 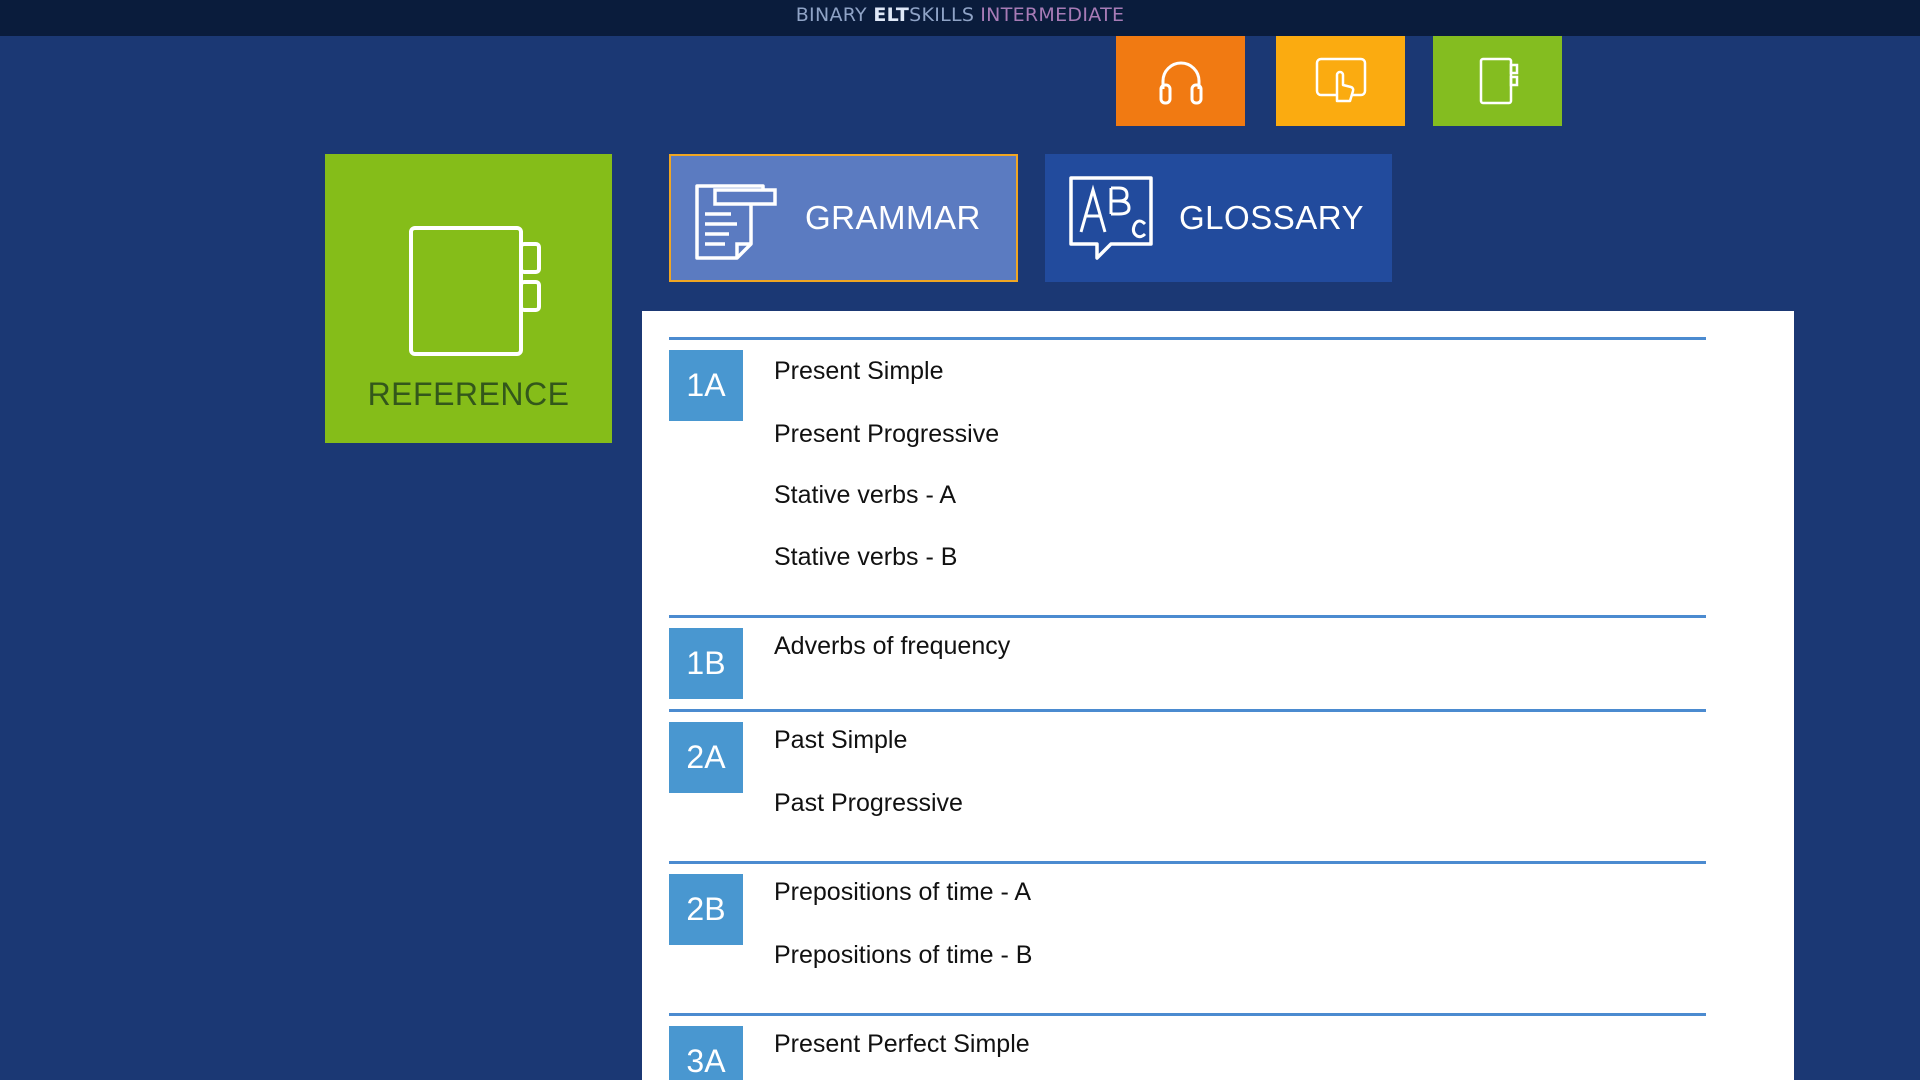 I want to click on reference-section-tile: REFERENCE, so click(x=468, y=298).